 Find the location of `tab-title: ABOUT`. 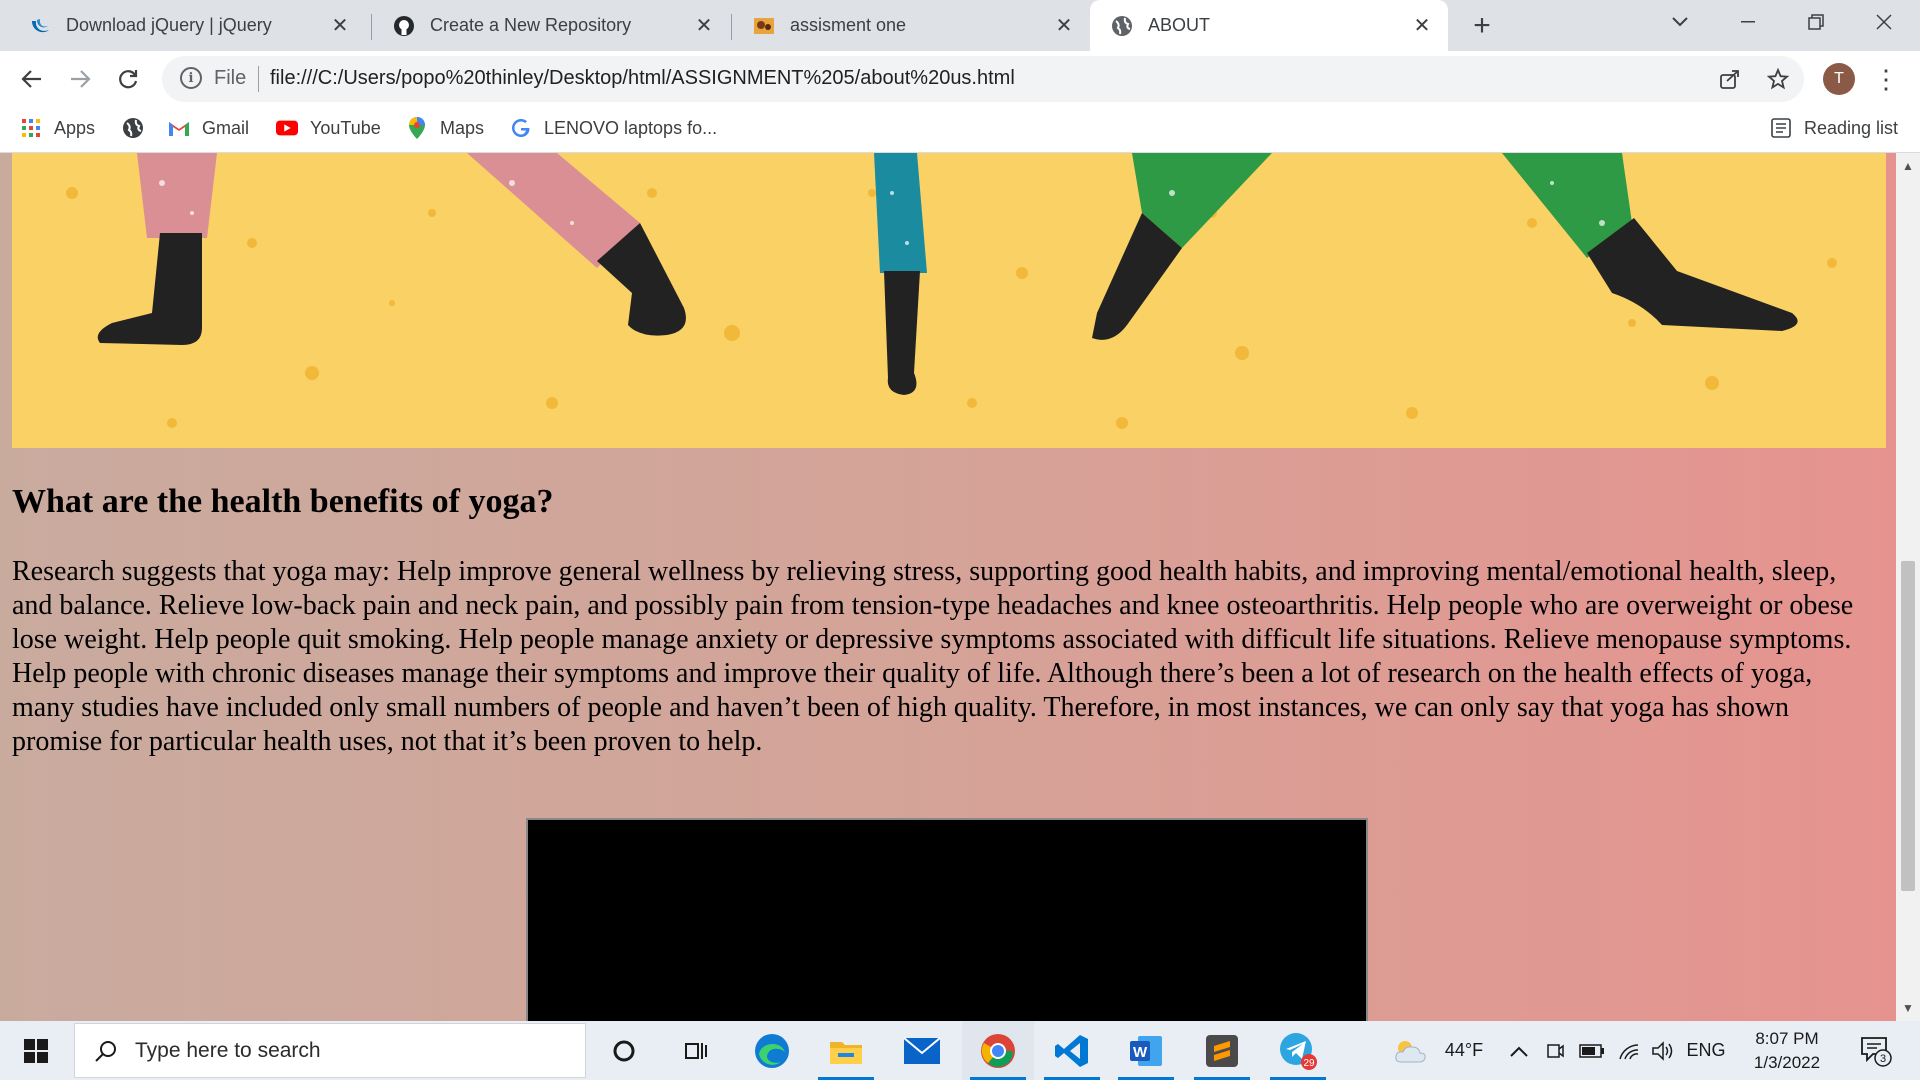

tab-title: ABOUT is located at coordinates (1179, 25).